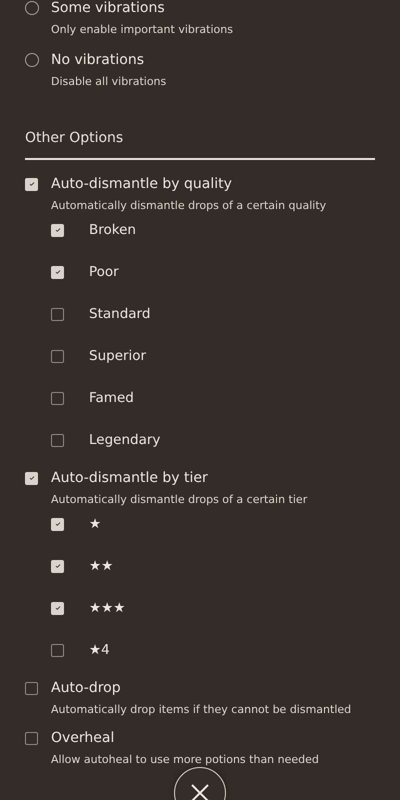 This screenshot has width=400, height=800. Describe the element at coordinates (124, 440) in the screenshot. I see `option-label: Legendary` at that location.